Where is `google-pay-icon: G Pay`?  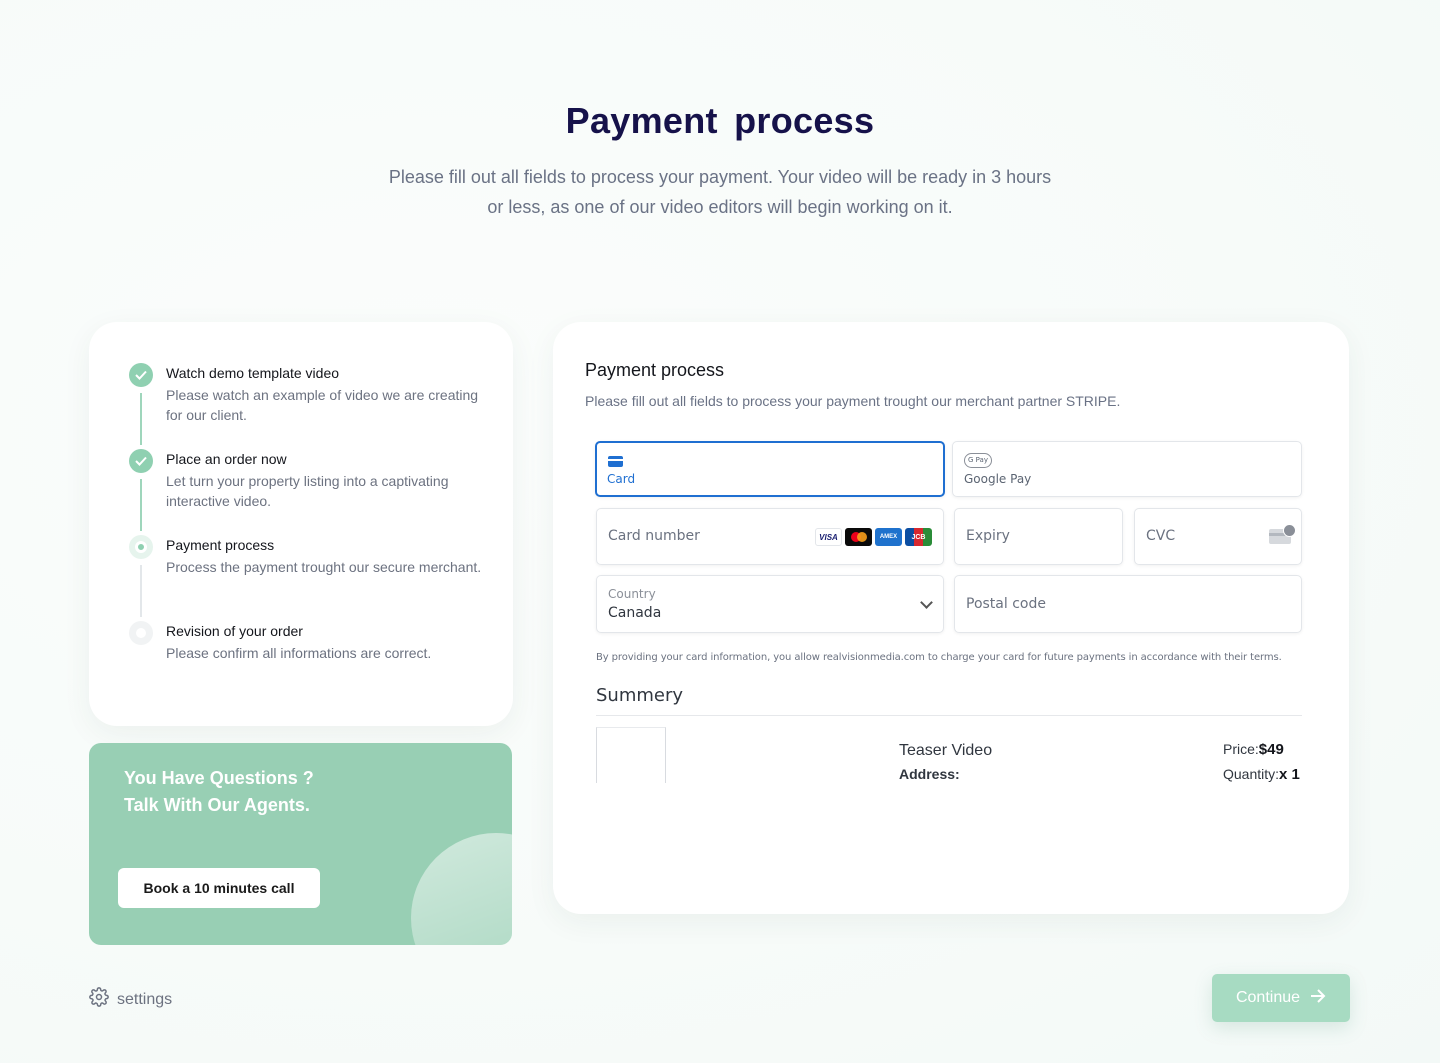
google-pay-icon: G Pay is located at coordinates (978, 460).